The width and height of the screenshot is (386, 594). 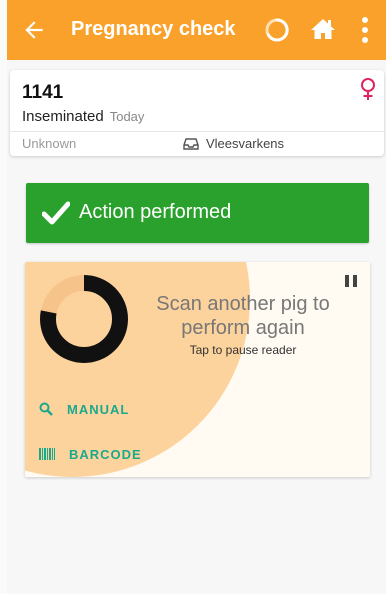 I want to click on manual-button: MANUAL, so click(x=84, y=409).